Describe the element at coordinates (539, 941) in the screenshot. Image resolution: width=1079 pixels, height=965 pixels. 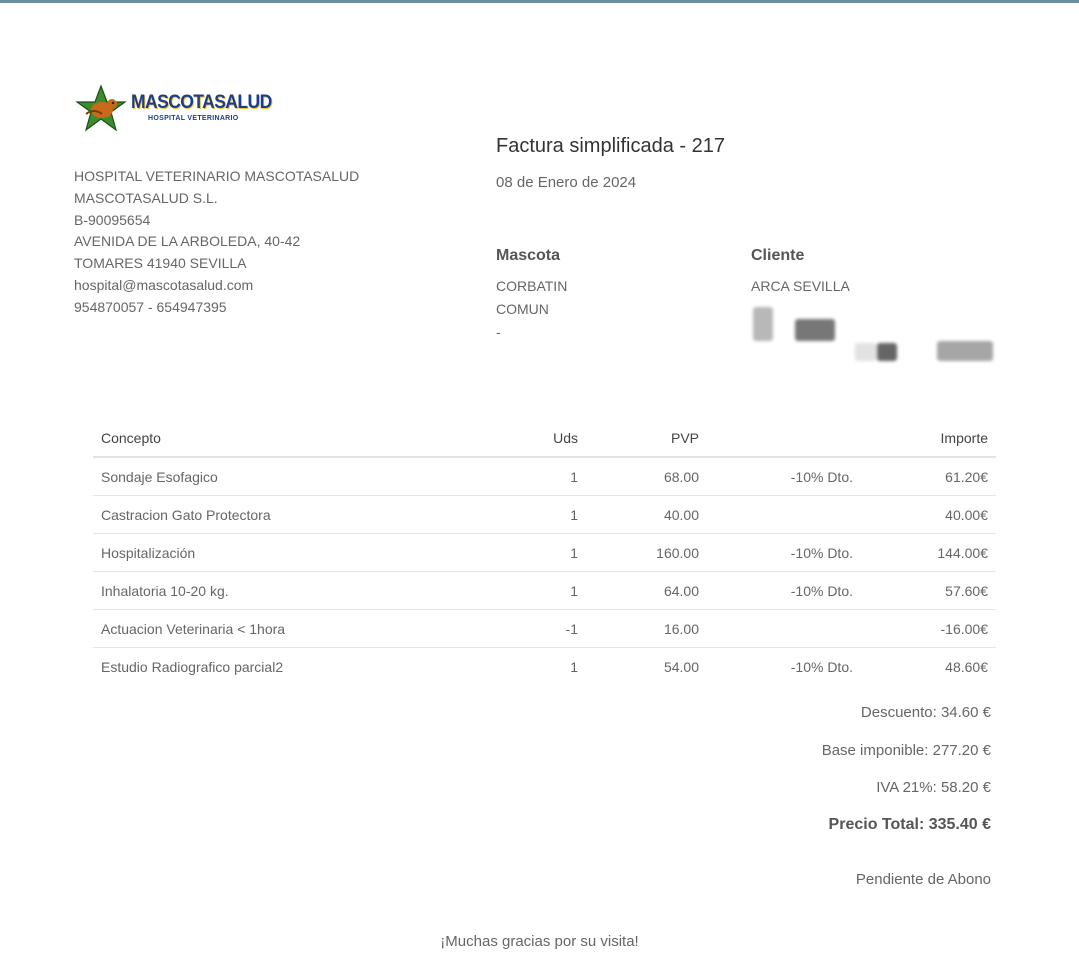
I see `thank-you-message: ¡Muchas gracias por su visita!` at that location.